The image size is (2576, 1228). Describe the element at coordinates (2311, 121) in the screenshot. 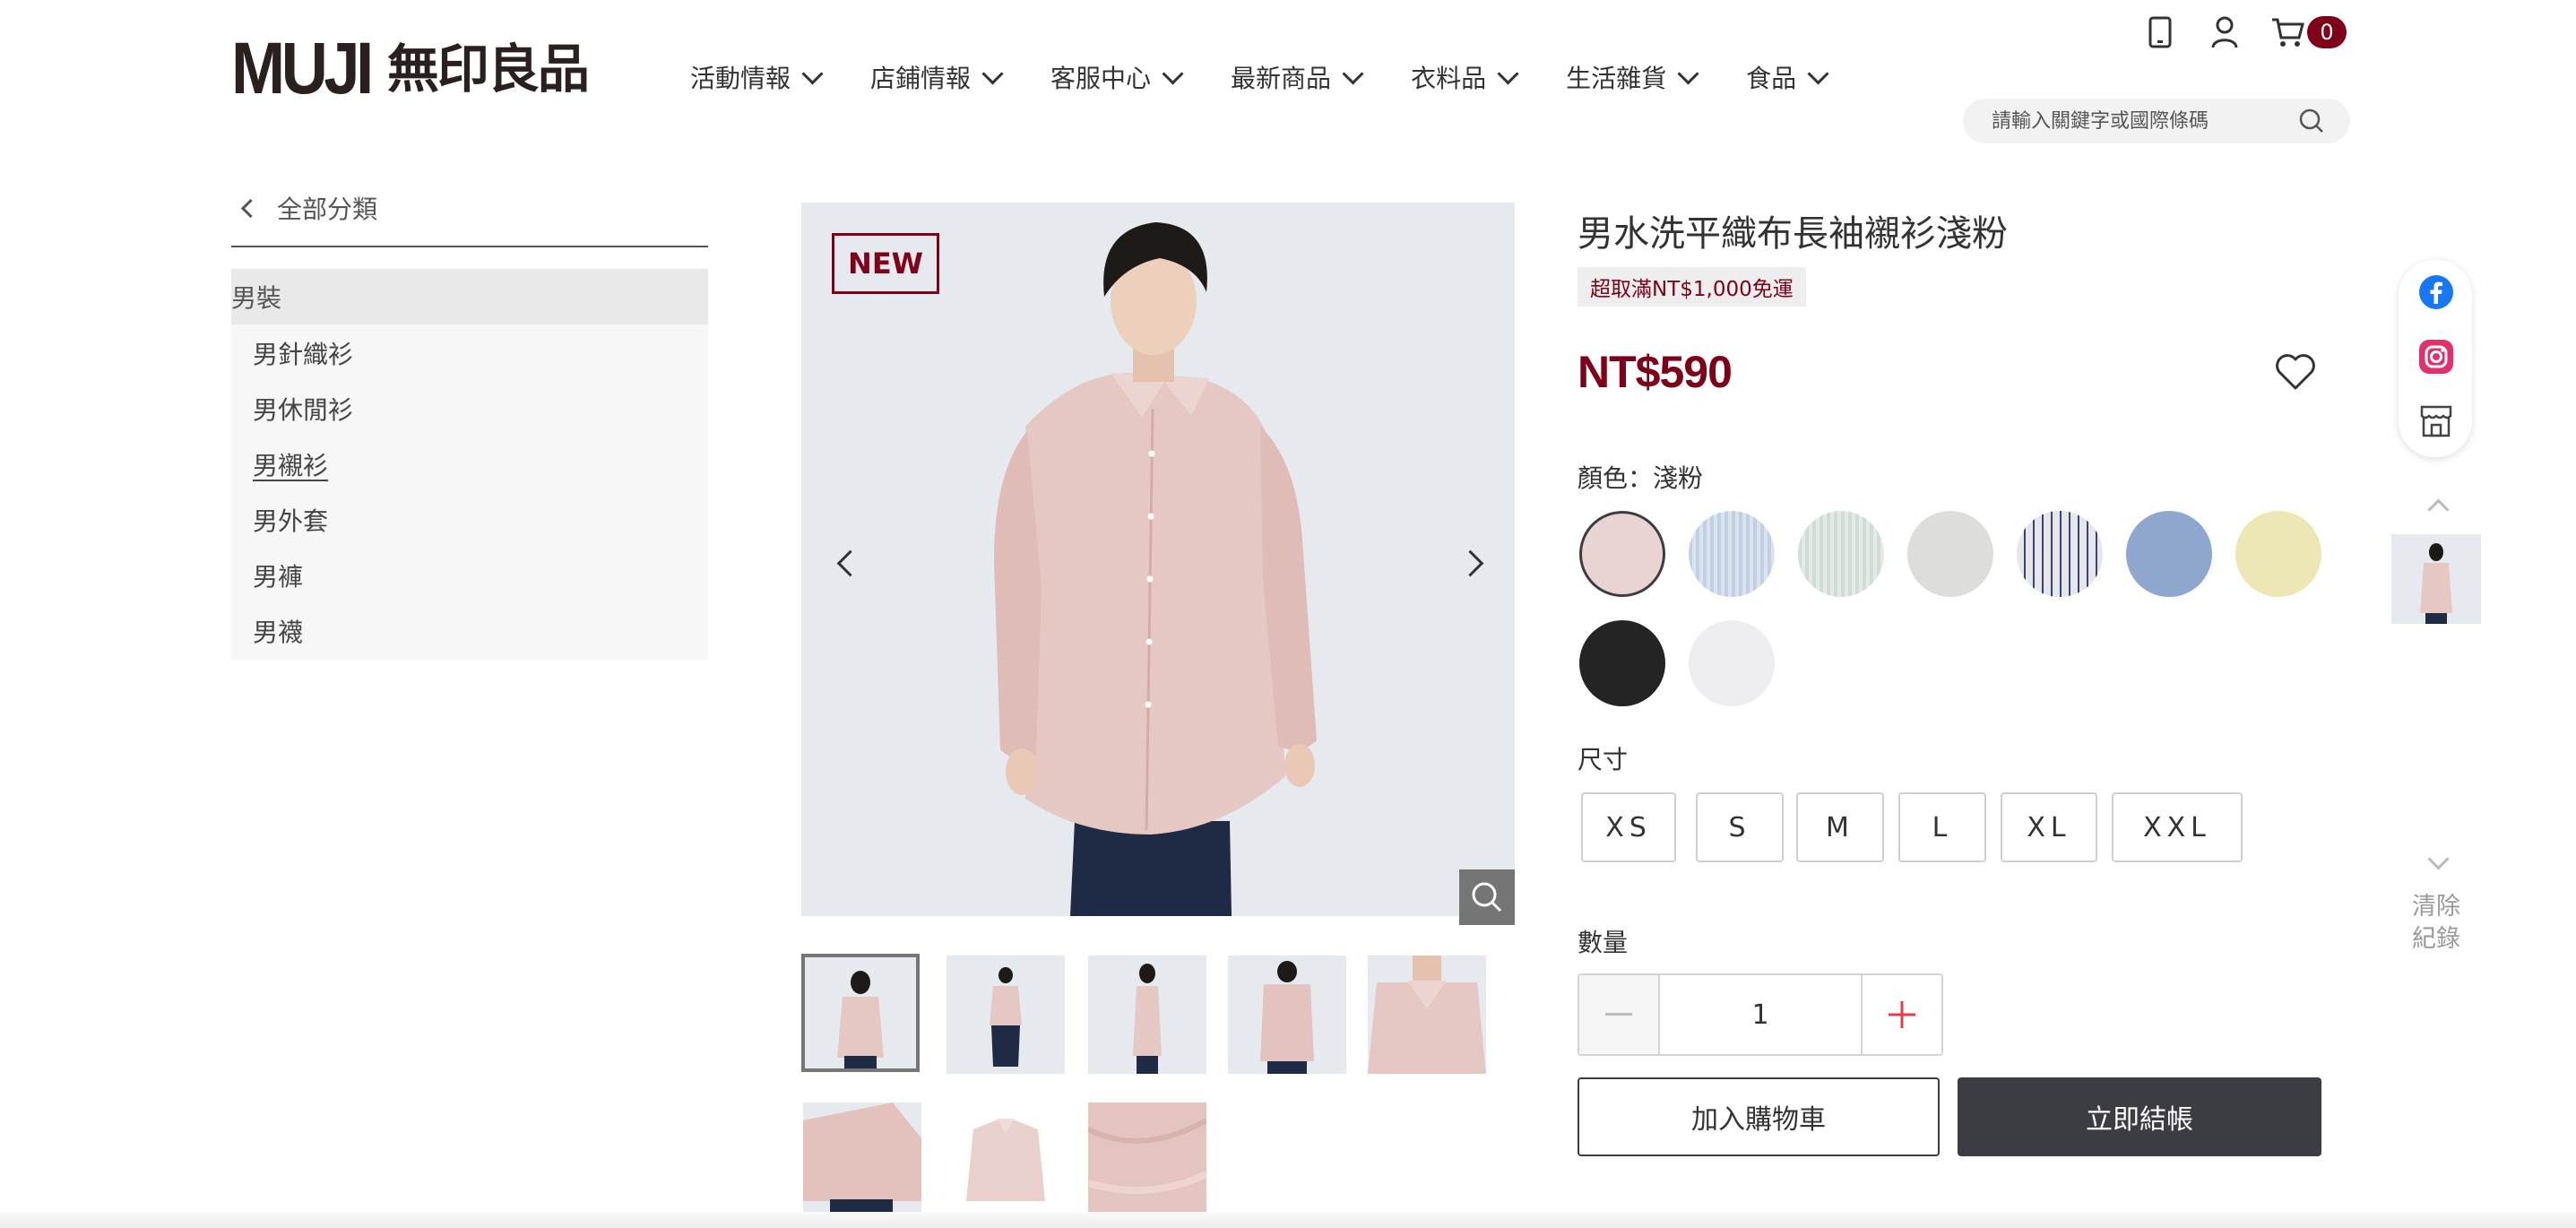

I see `search-icon` at that location.